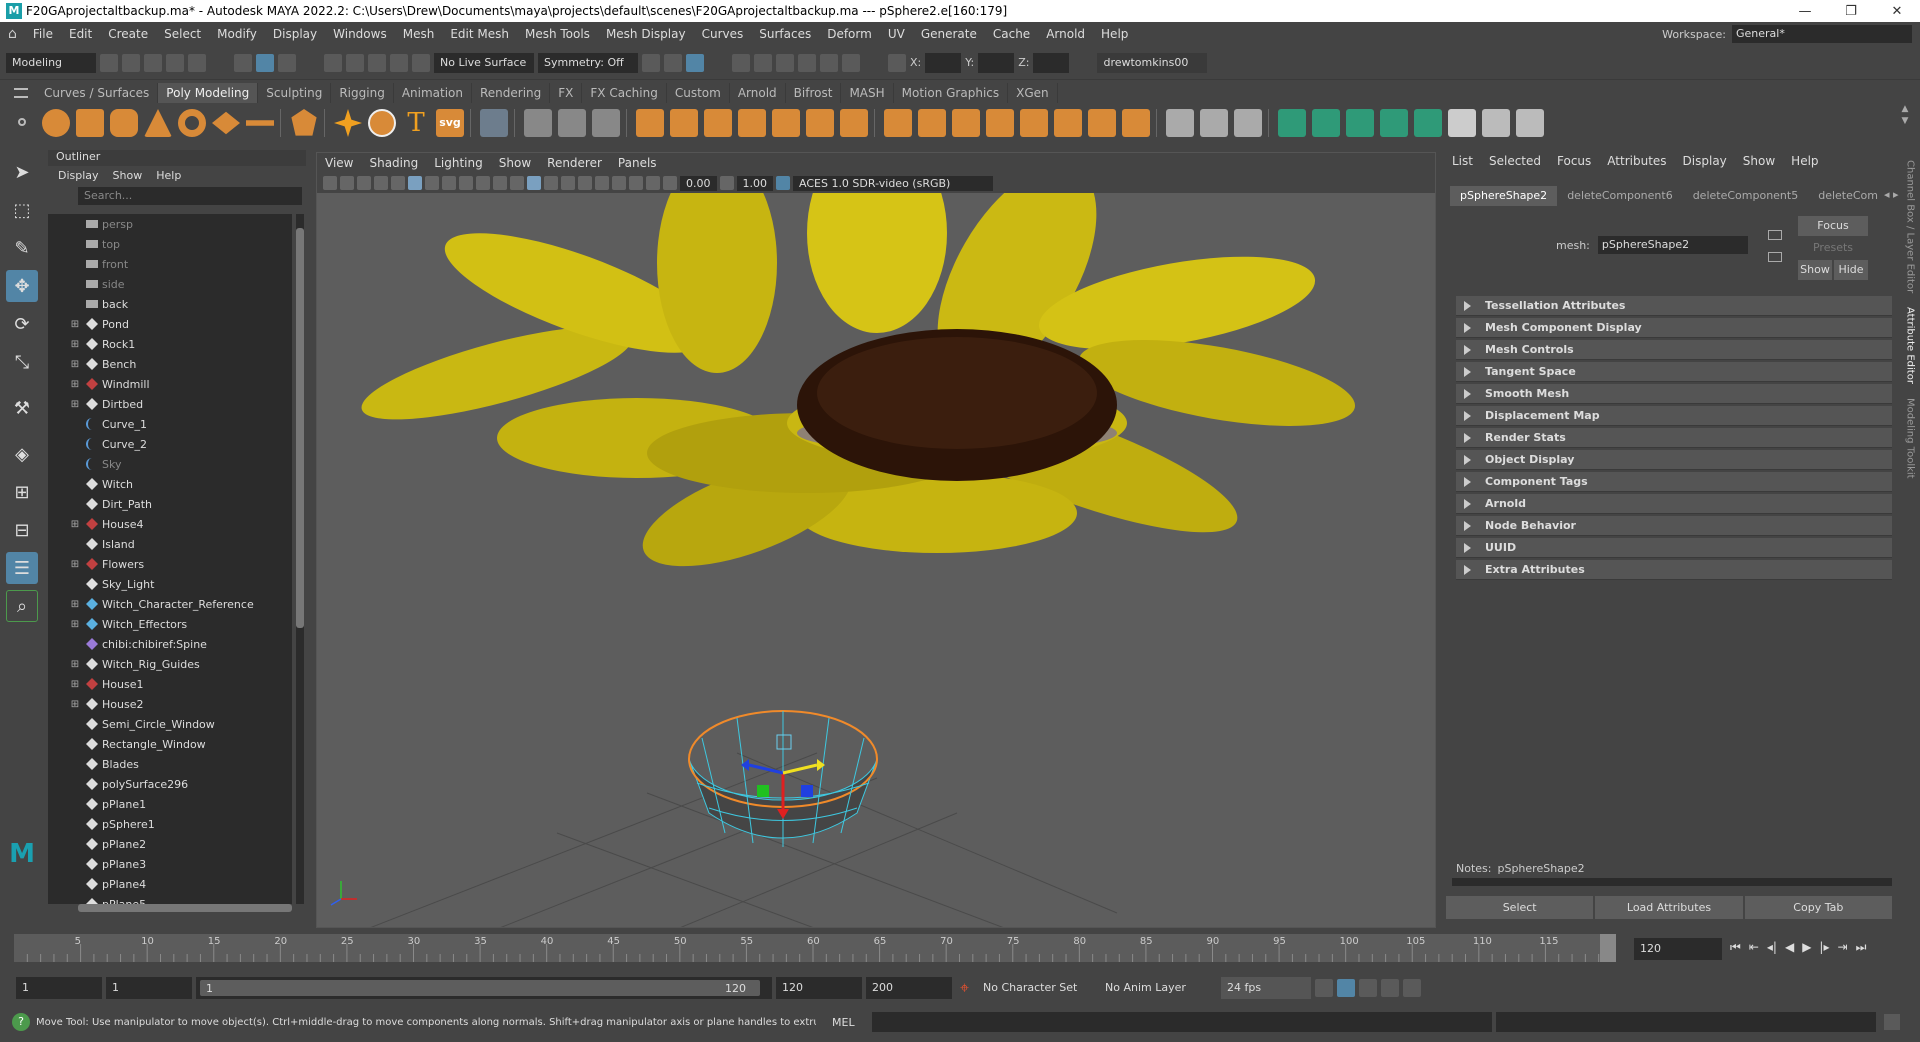  I want to click on outliner-item: Curve_2, so click(170, 444).